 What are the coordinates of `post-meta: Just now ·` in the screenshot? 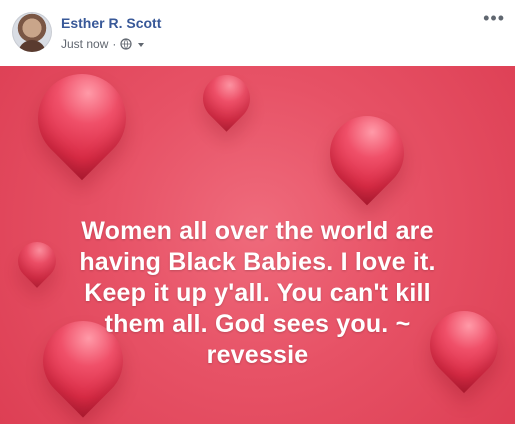 It's located at (103, 44).